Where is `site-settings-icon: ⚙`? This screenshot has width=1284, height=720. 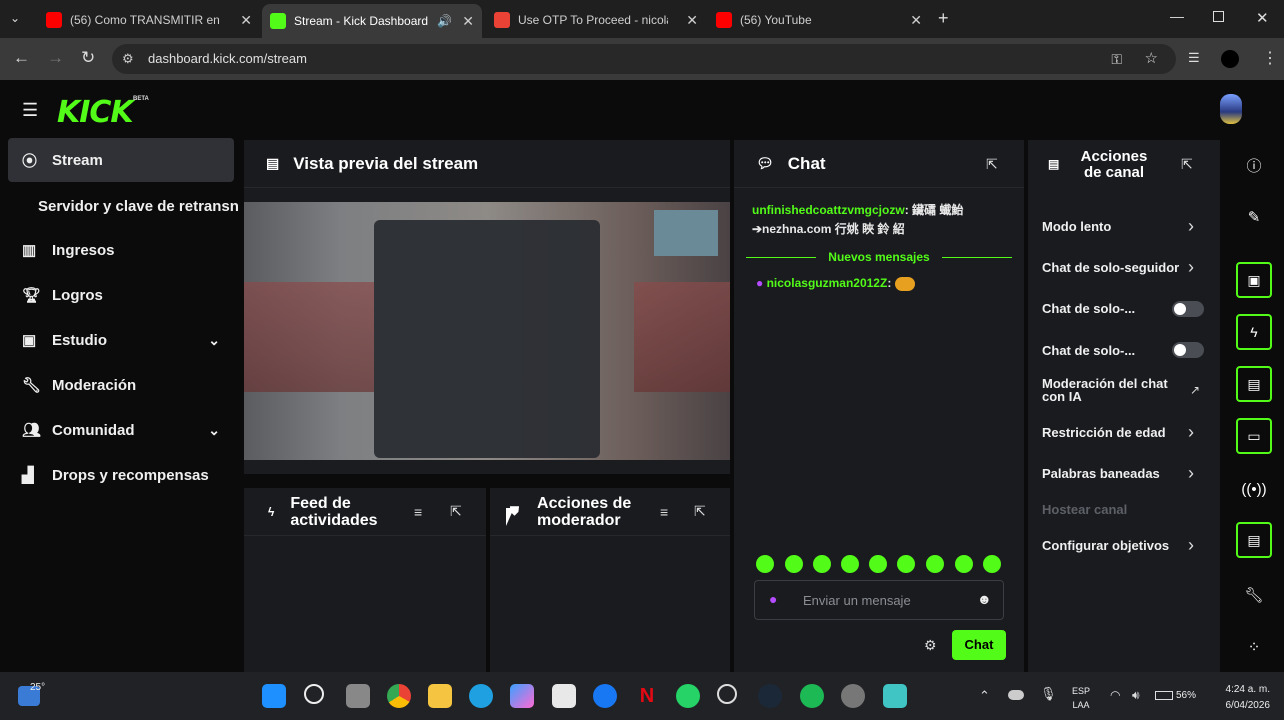
site-settings-icon: ⚙ is located at coordinates (128, 59).